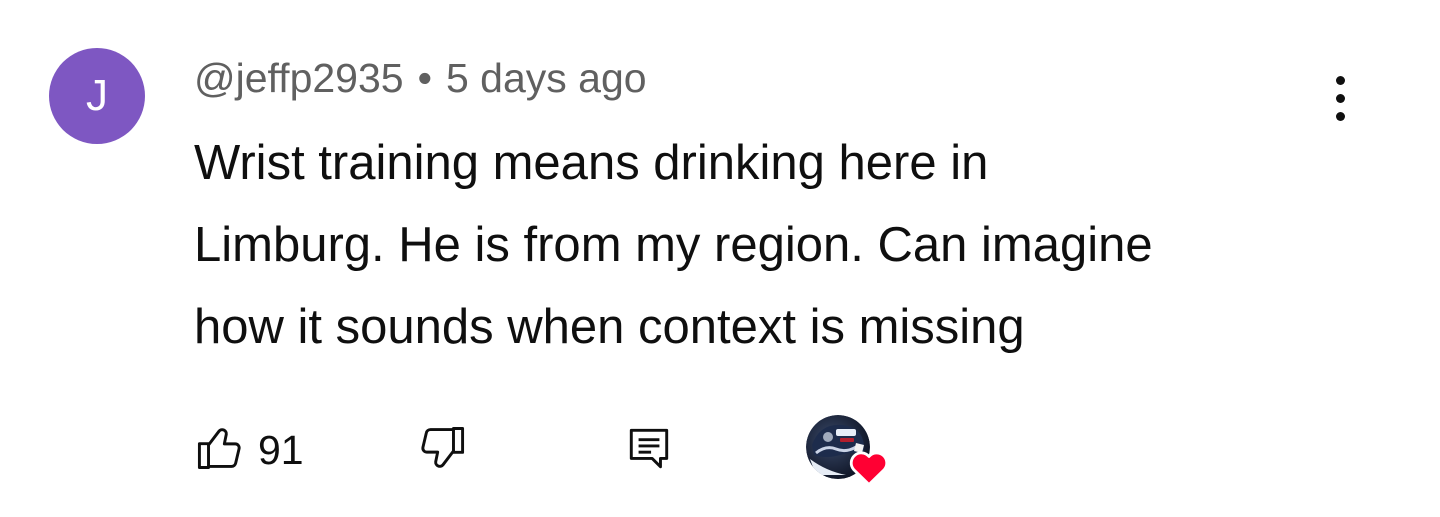  I want to click on dislike-button, so click(442, 450).